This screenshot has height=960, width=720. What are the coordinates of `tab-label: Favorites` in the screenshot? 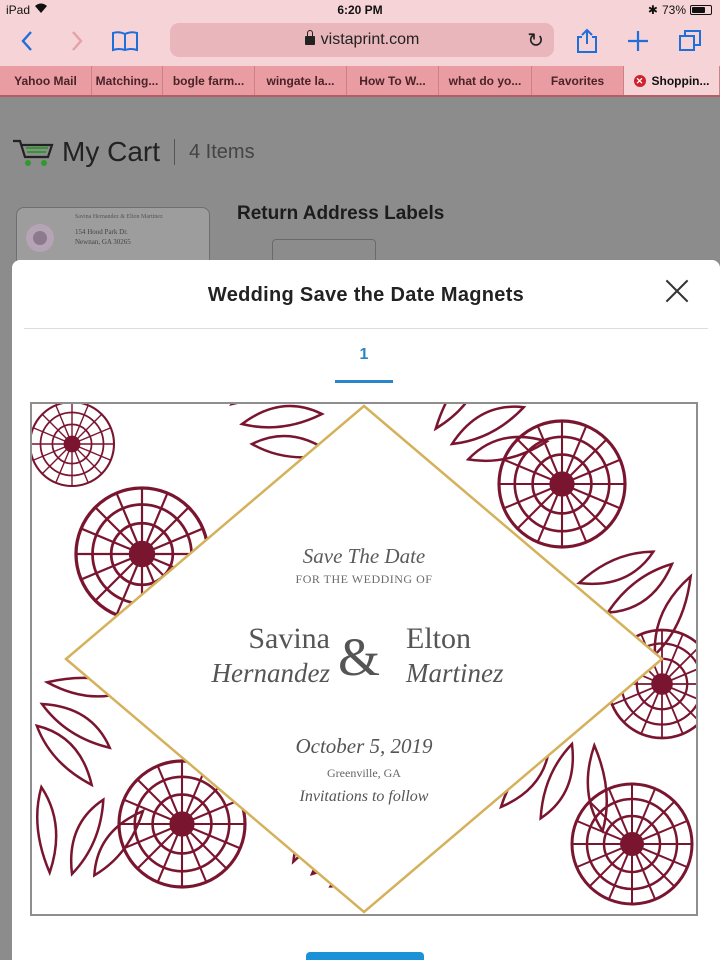 It's located at (577, 80).